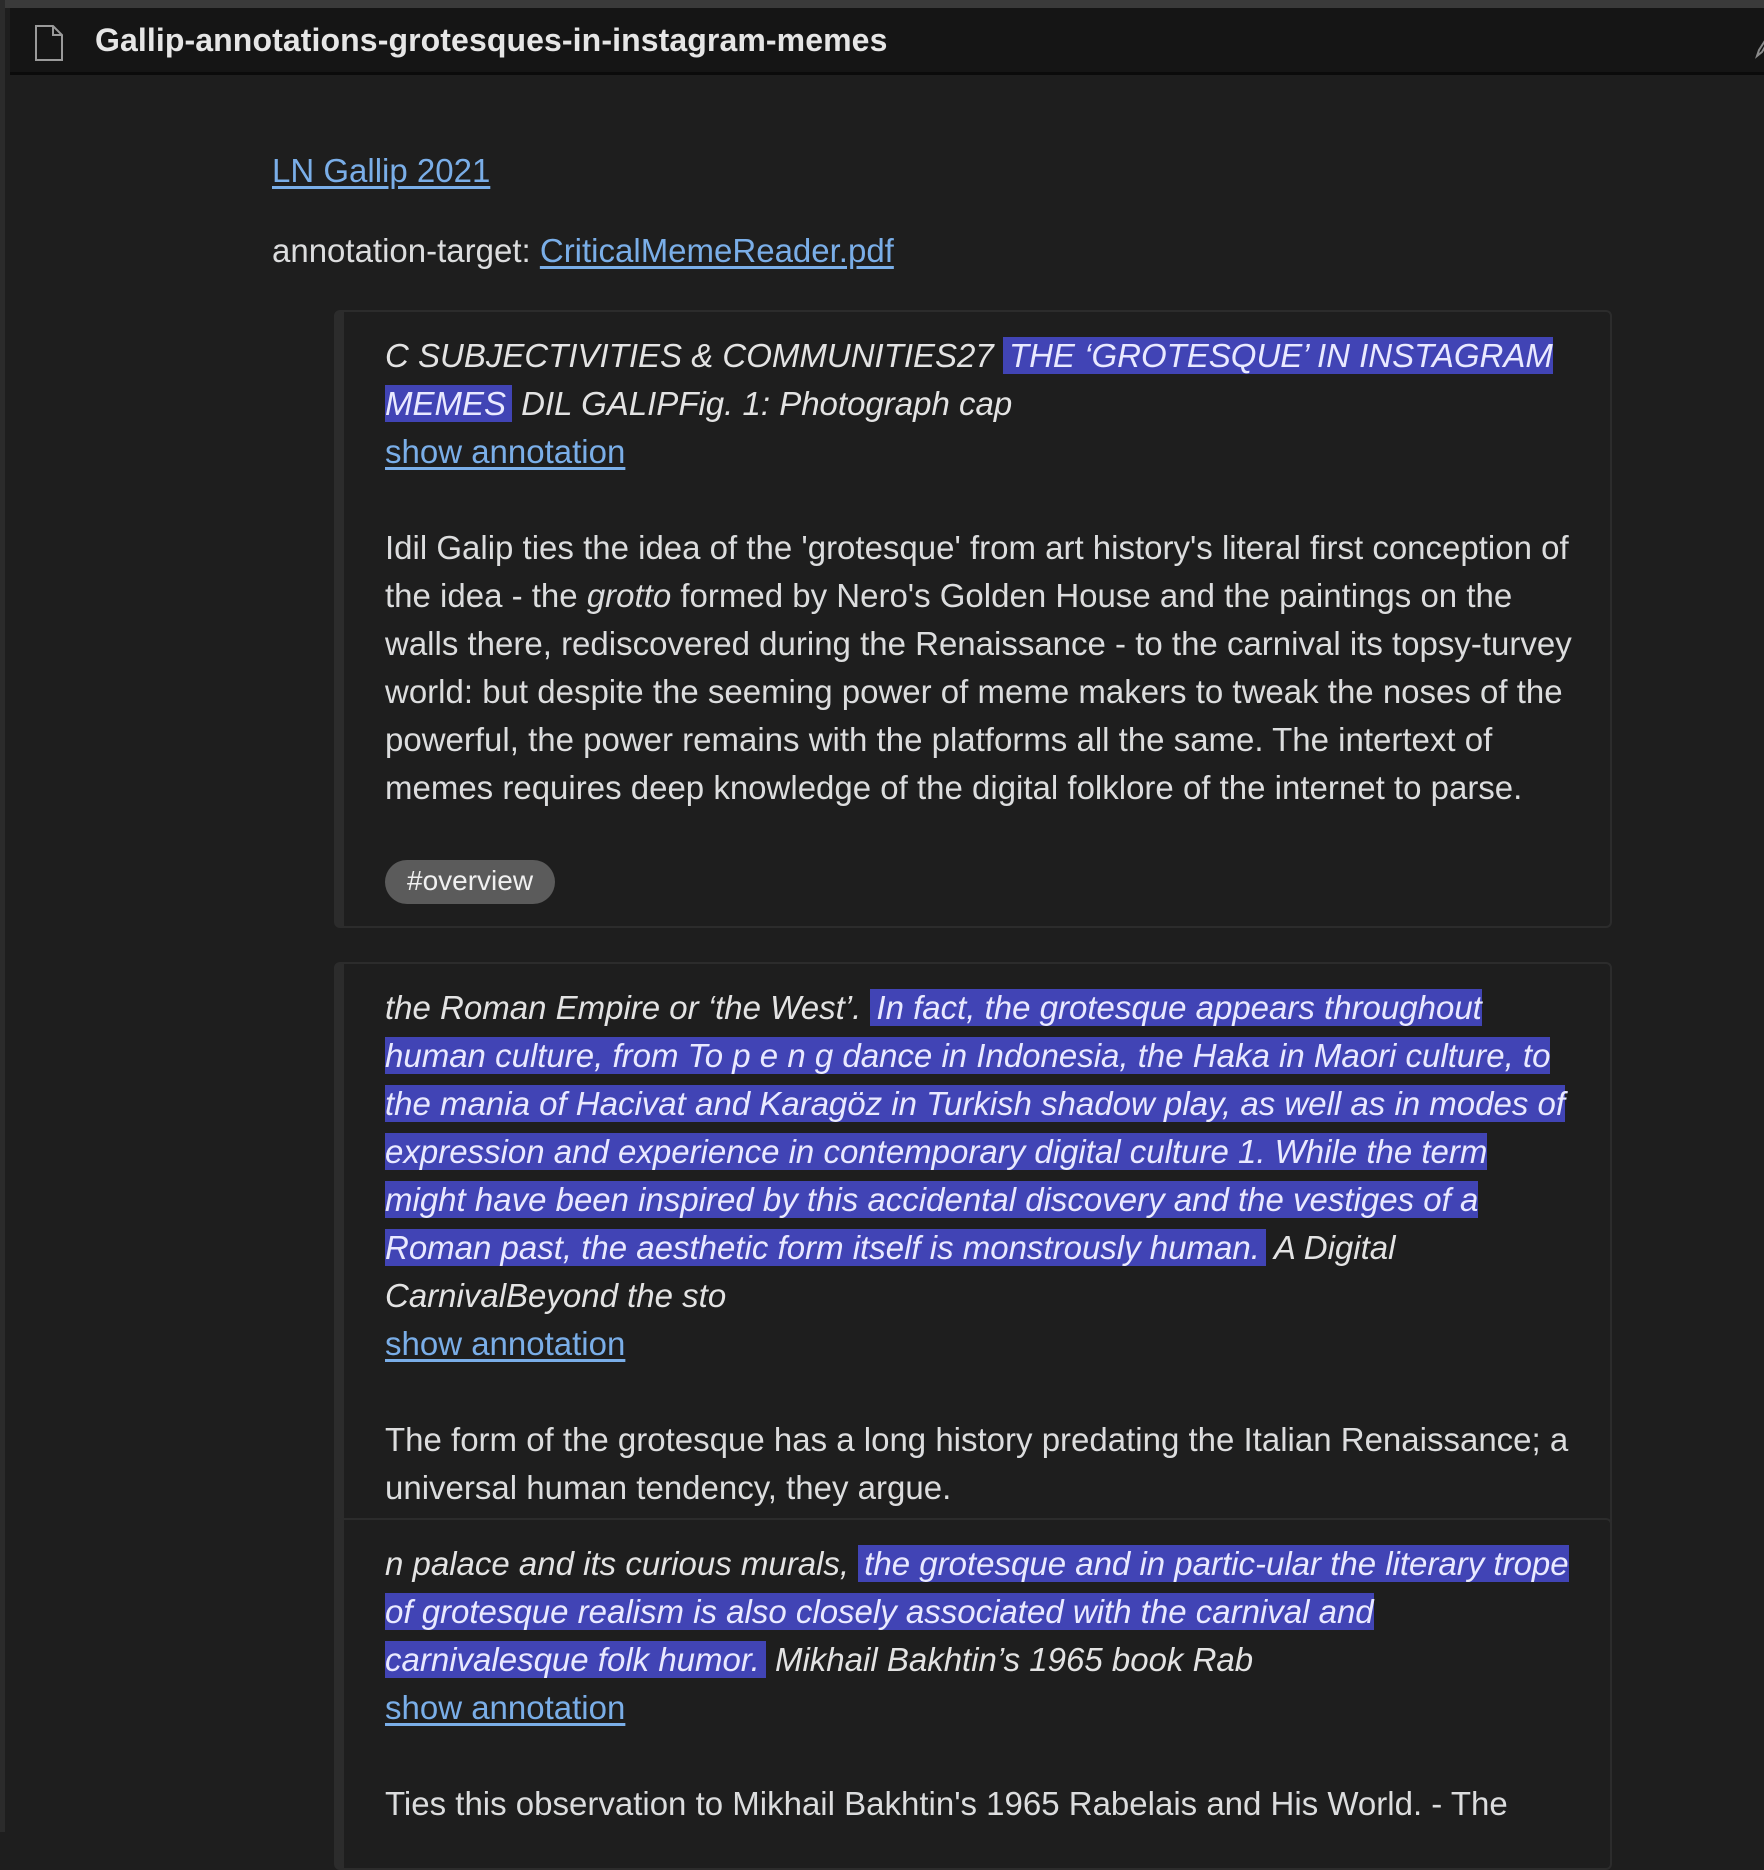  I want to click on note-emphasis: grotto, so click(629, 595).